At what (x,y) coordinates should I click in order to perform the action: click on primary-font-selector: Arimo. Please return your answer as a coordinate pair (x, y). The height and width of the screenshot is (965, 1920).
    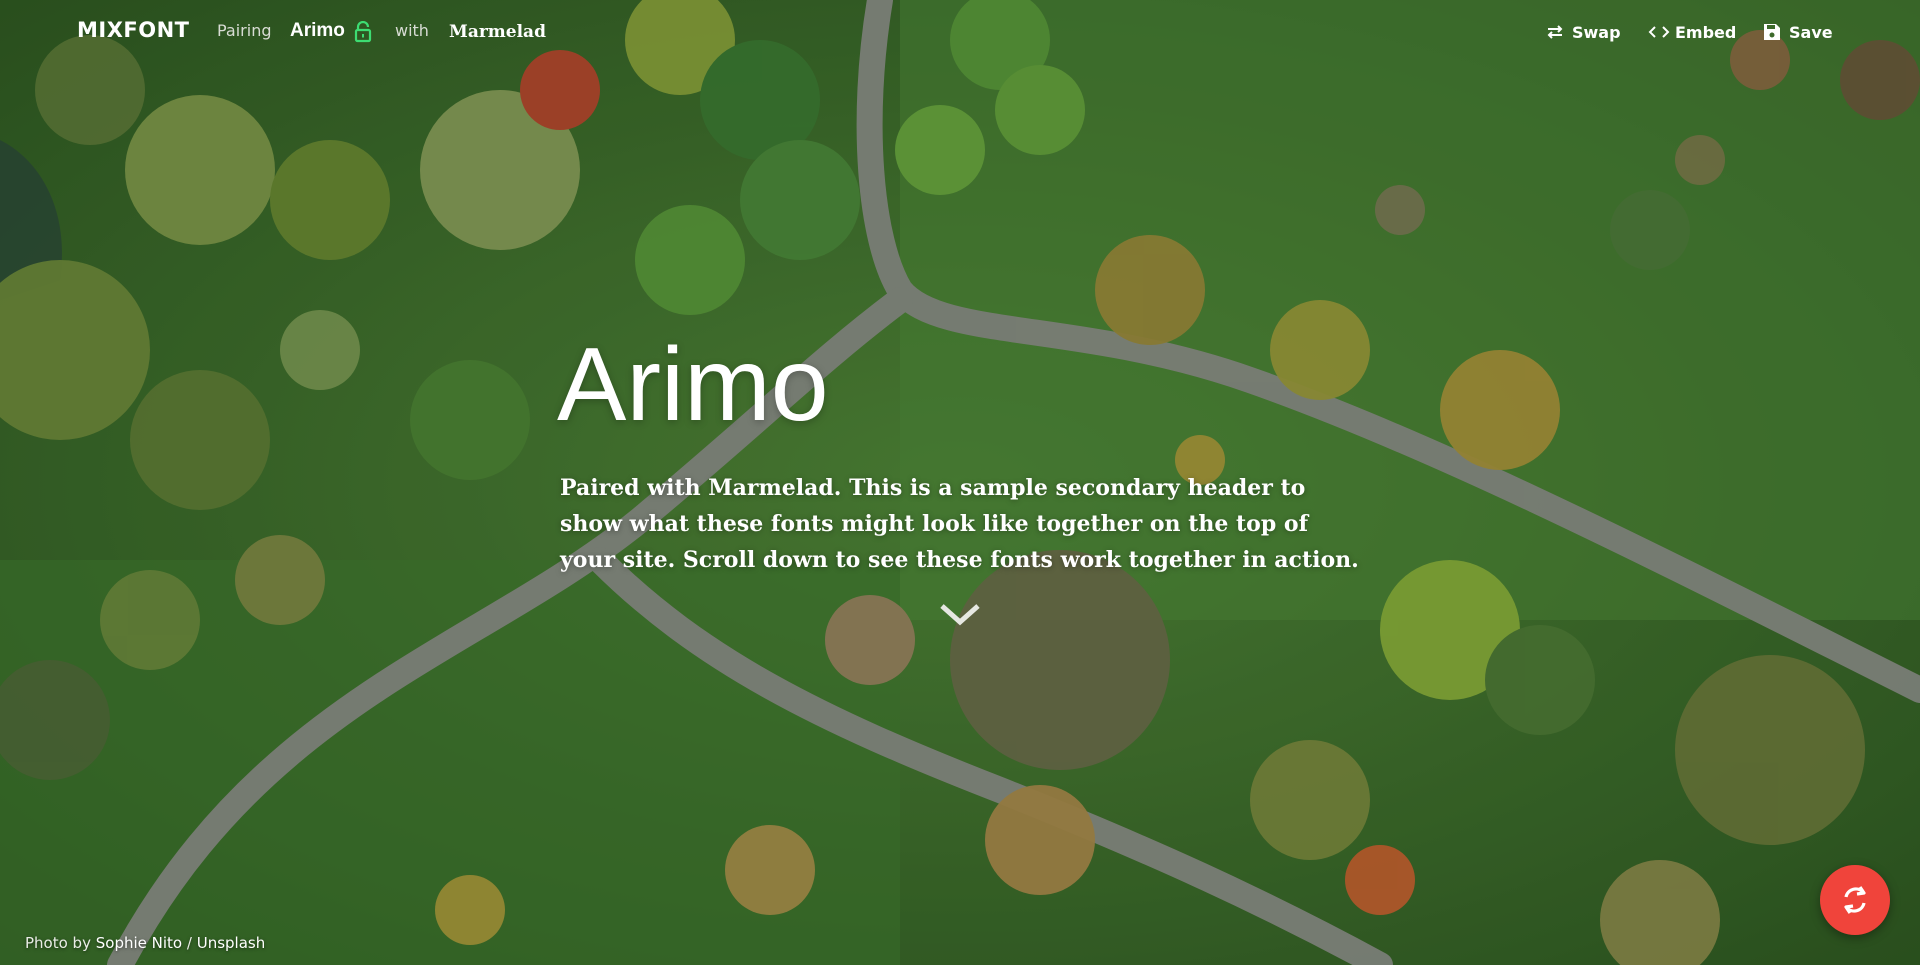
    Looking at the image, I should click on (317, 31).